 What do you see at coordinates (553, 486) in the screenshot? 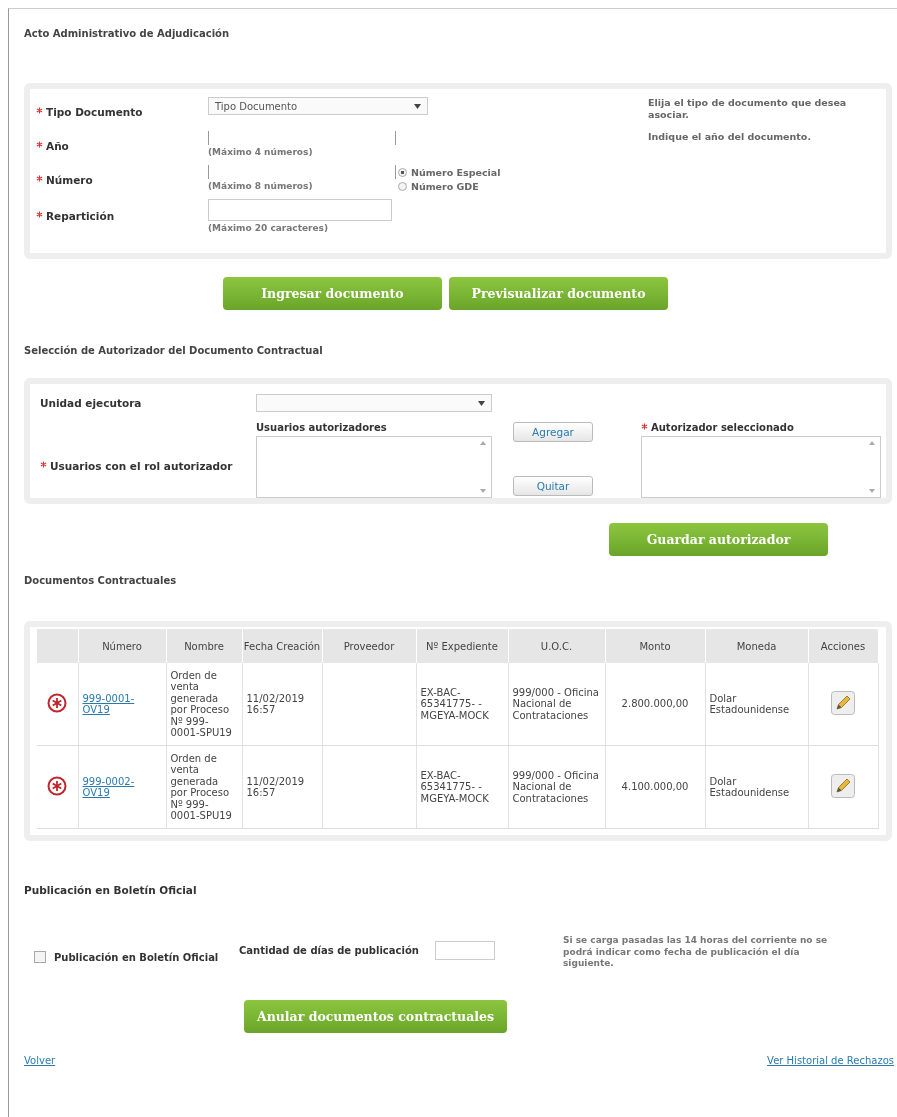
I see `remove-button: Quitar` at bounding box center [553, 486].